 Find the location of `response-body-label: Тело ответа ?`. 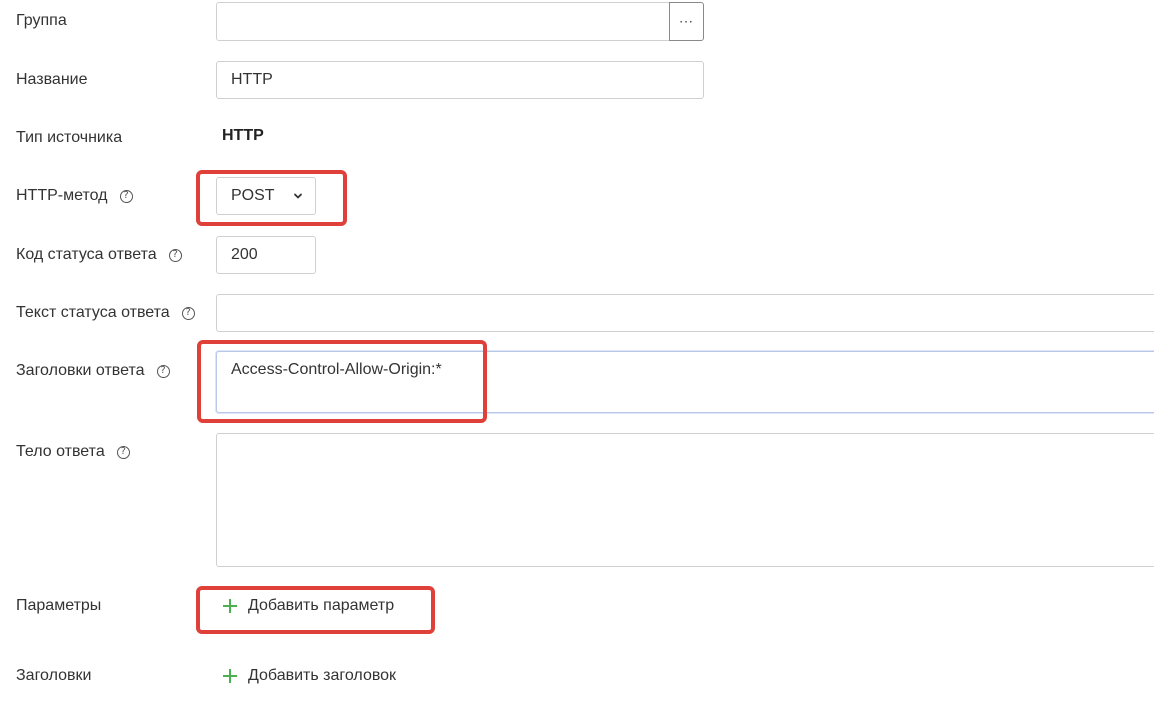

response-body-label: Тело ответа ? is located at coordinates (73, 452).